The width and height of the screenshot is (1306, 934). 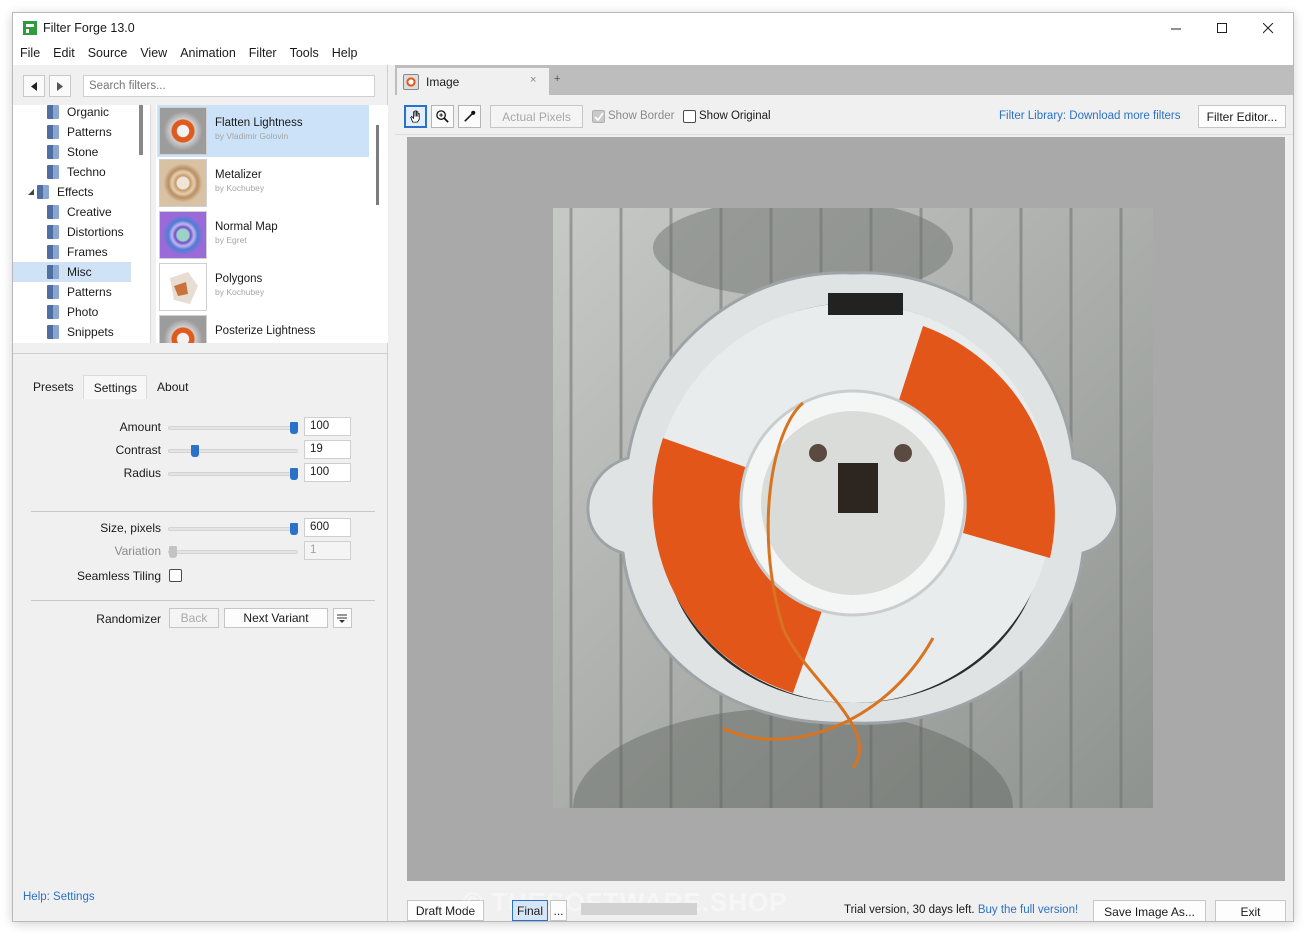 What do you see at coordinates (72, 292) in the screenshot?
I see `tree-item-patterns-2: Patterns` at bounding box center [72, 292].